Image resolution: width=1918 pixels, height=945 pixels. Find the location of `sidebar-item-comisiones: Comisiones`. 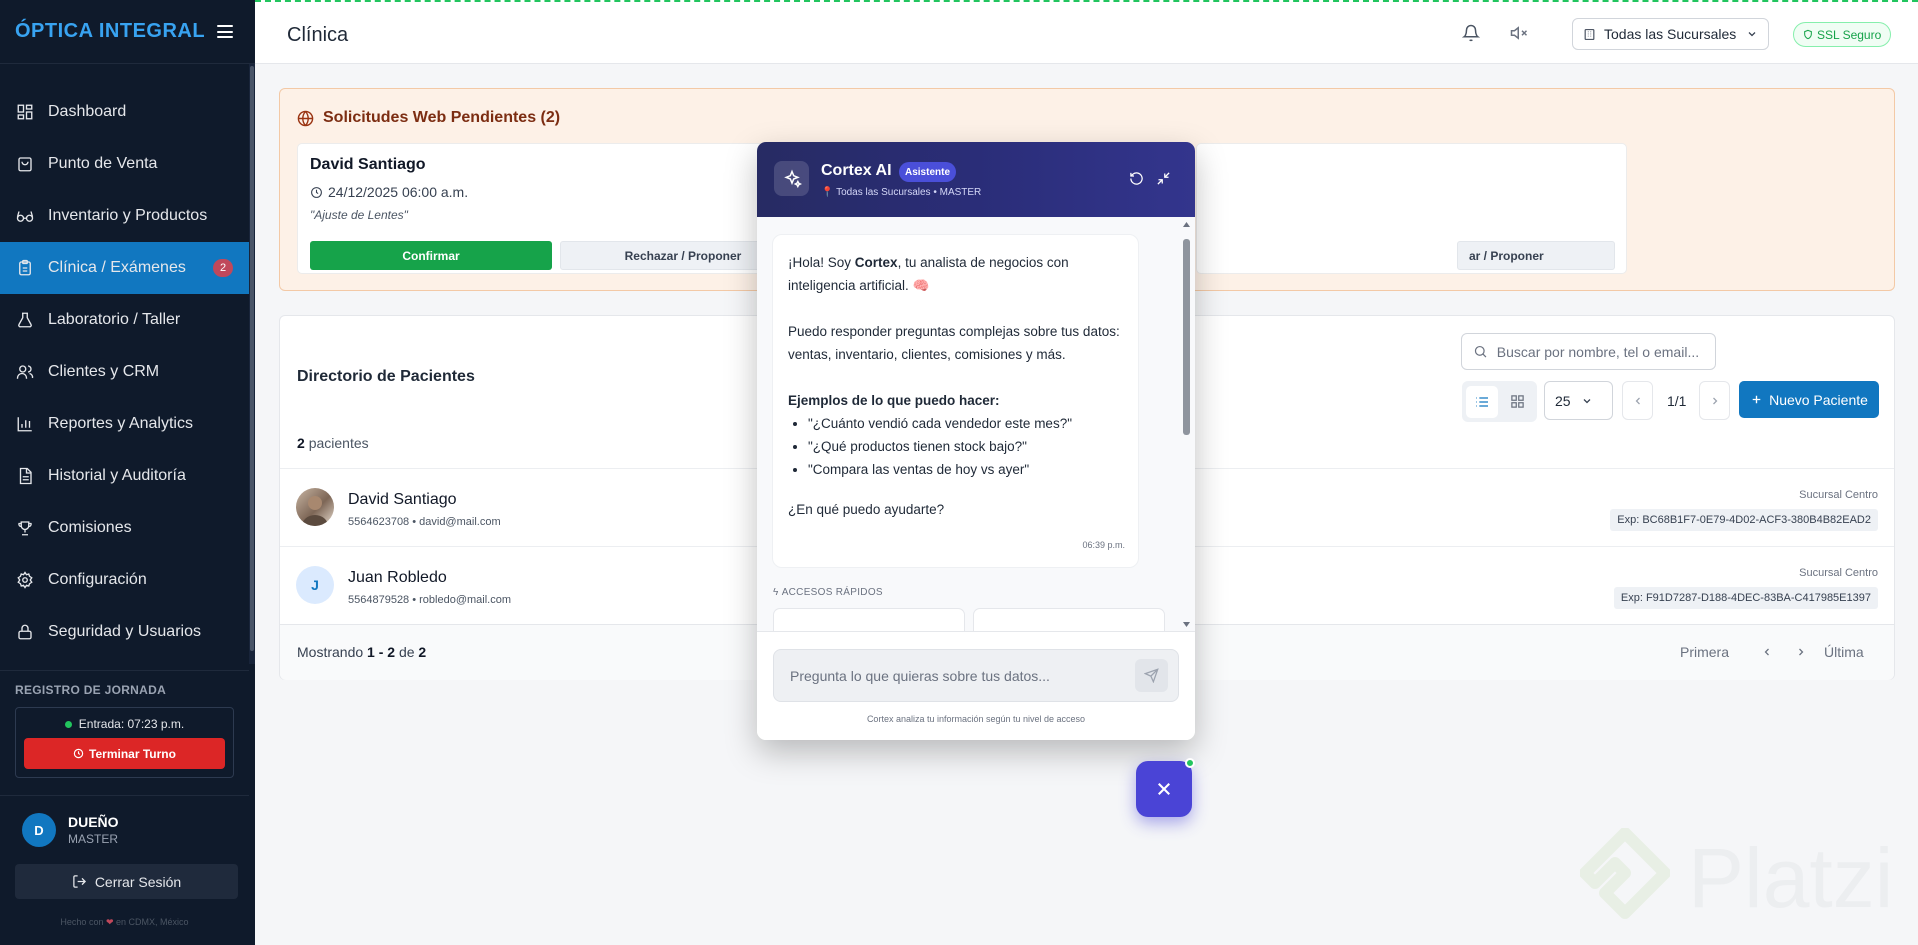

sidebar-item-comisiones: Comisiones is located at coordinates (127, 528).